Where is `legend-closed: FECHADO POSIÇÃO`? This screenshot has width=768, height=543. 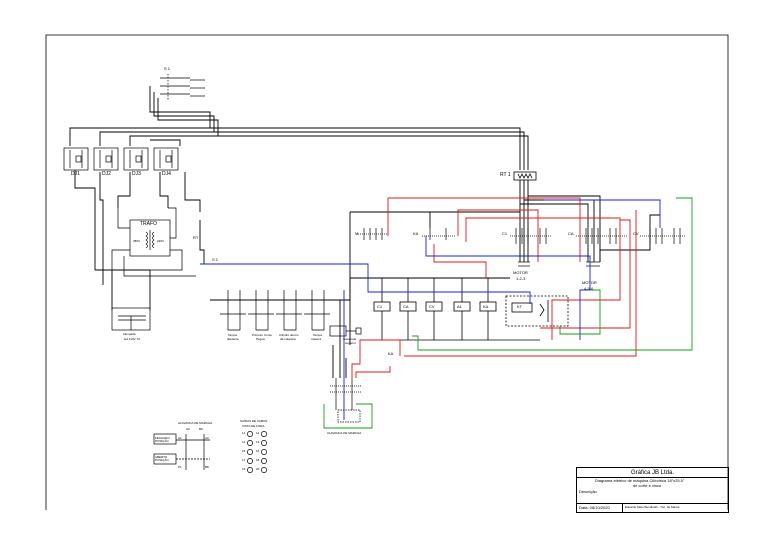 legend-closed: FECHADO POSIÇÃO is located at coordinates (162, 440).